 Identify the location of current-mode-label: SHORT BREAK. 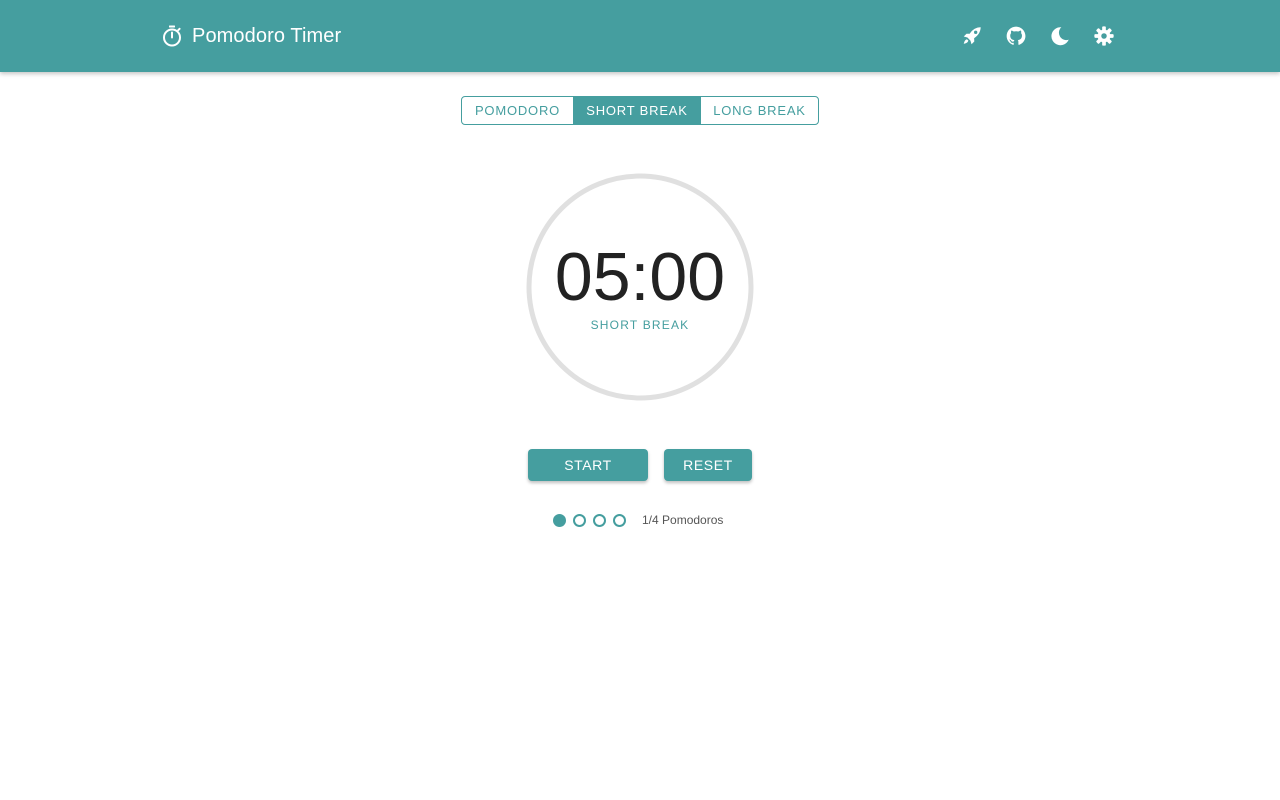
(640, 325).